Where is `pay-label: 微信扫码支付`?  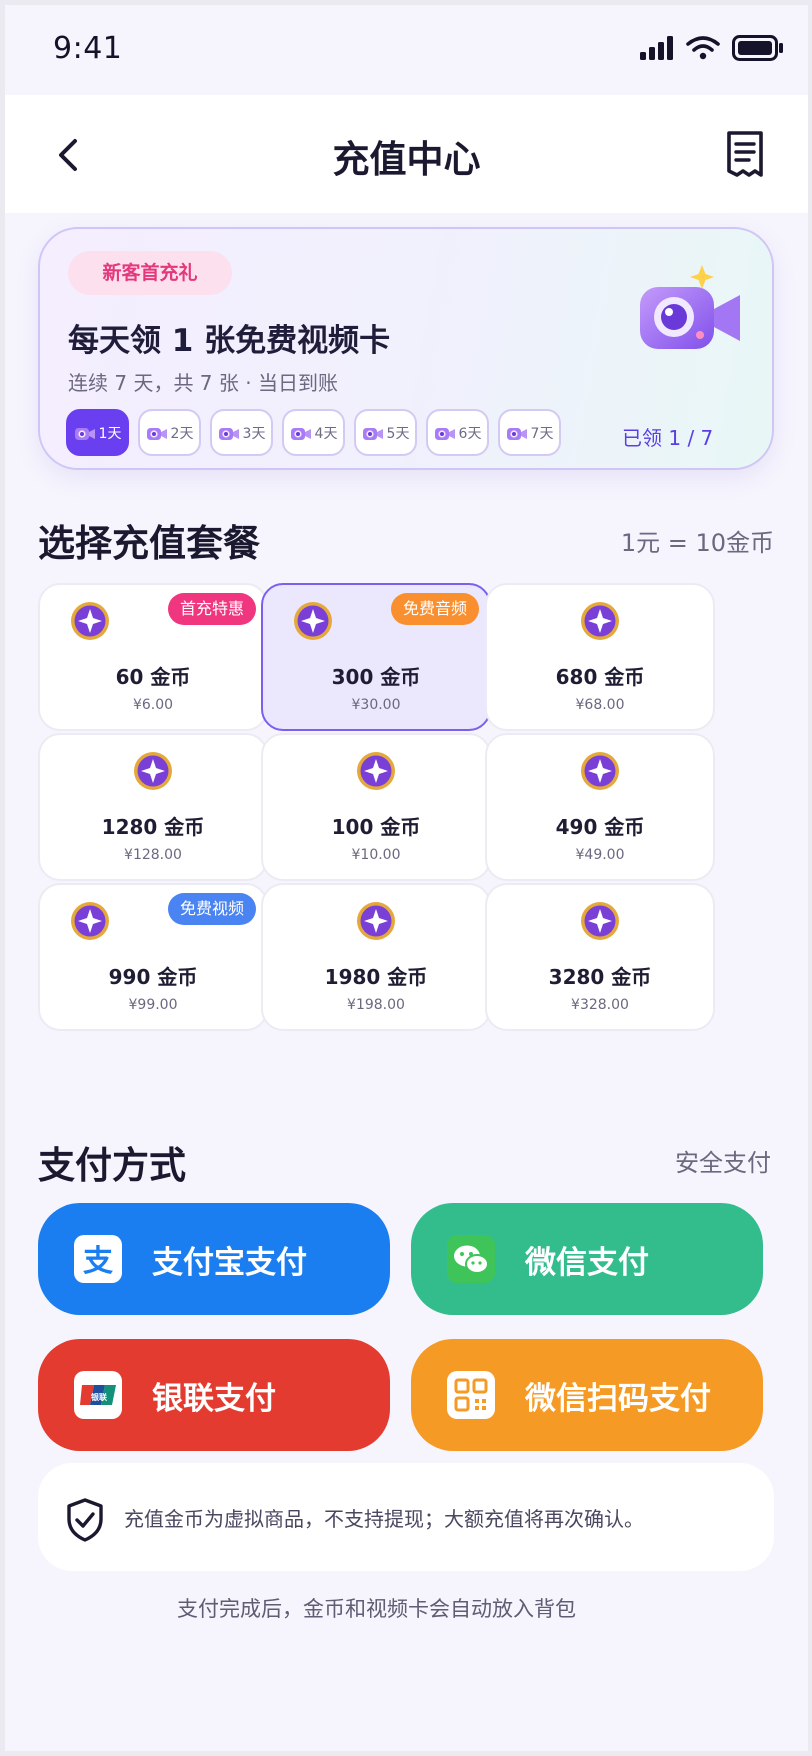
pay-label: 微信扫码支付 is located at coordinates (618, 1398).